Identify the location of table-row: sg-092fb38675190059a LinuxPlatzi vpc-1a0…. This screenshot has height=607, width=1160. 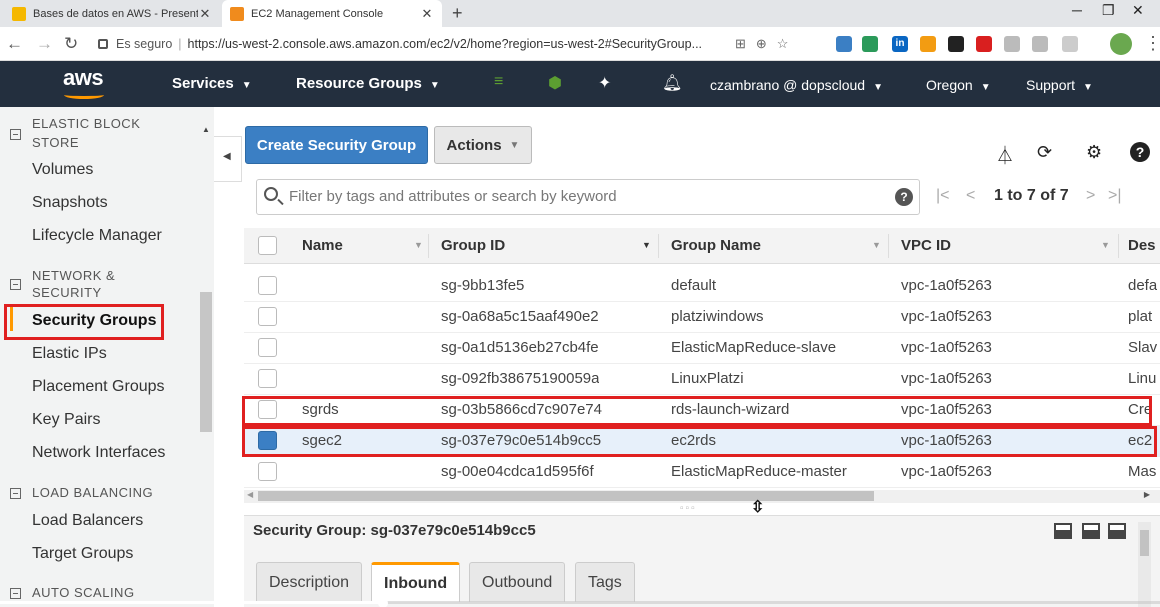
(702, 379).